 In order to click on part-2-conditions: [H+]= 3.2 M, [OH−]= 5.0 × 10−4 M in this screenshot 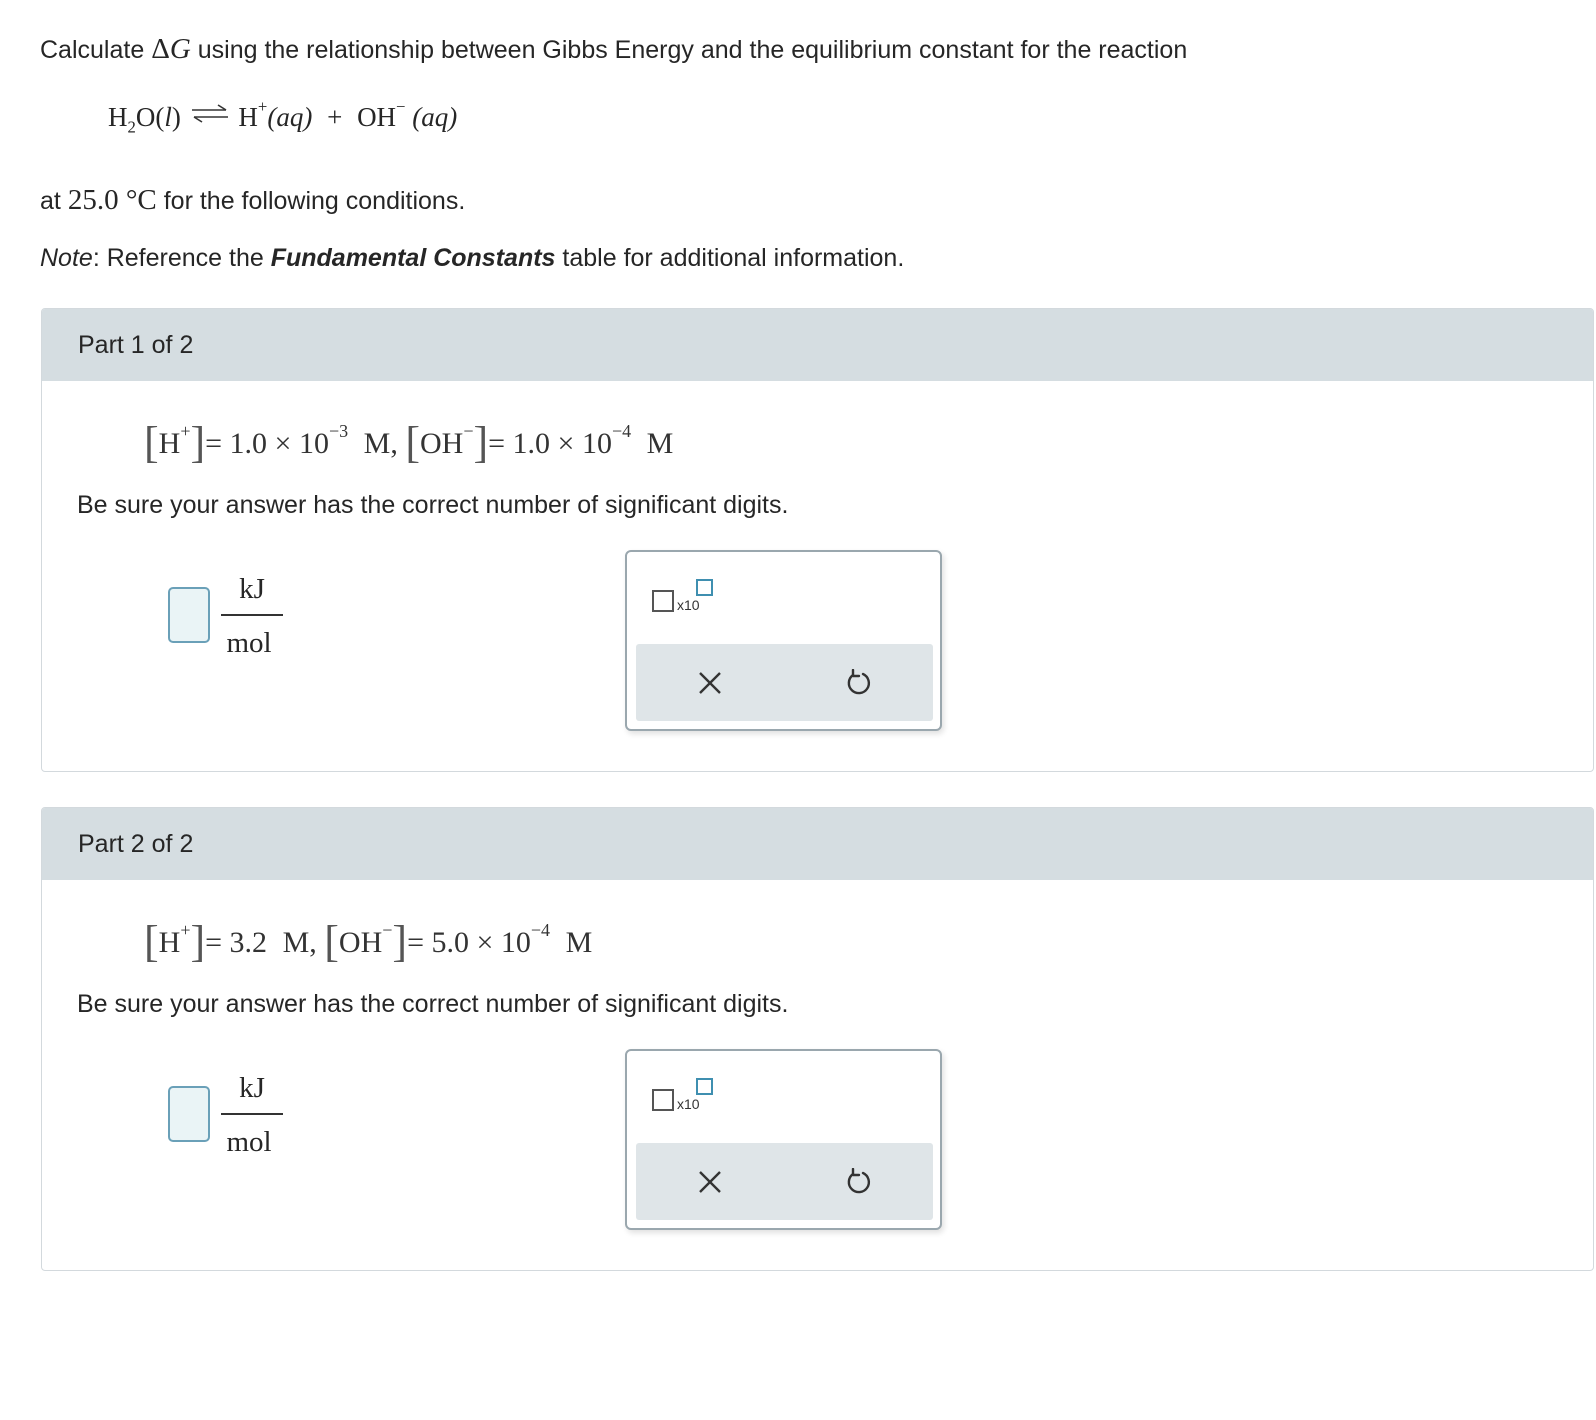, I will do `click(368, 942)`.